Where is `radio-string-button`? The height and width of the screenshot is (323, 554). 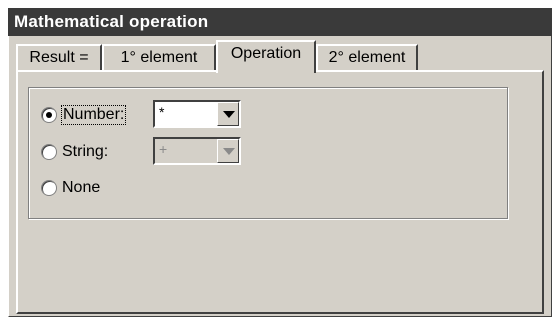 radio-string-button is located at coordinates (49, 152).